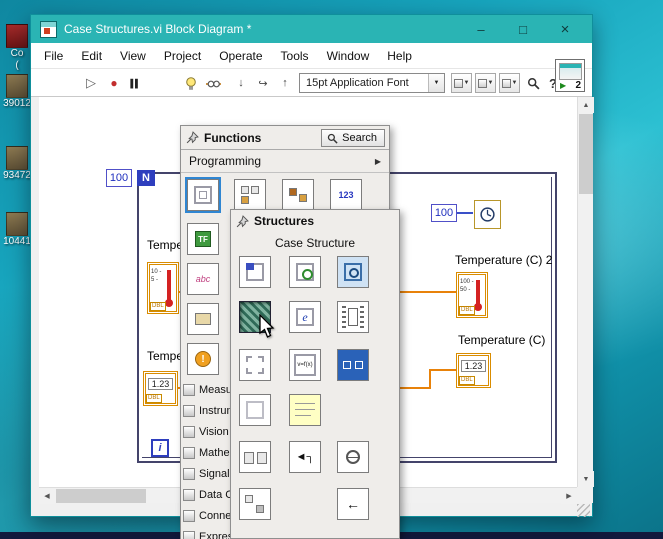 Image resolution: width=663 pixels, height=539 pixels. What do you see at coordinates (17, 230) in the screenshot?
I see `desktop-icon-file-3: 10441` at bounding box center [17, 230].